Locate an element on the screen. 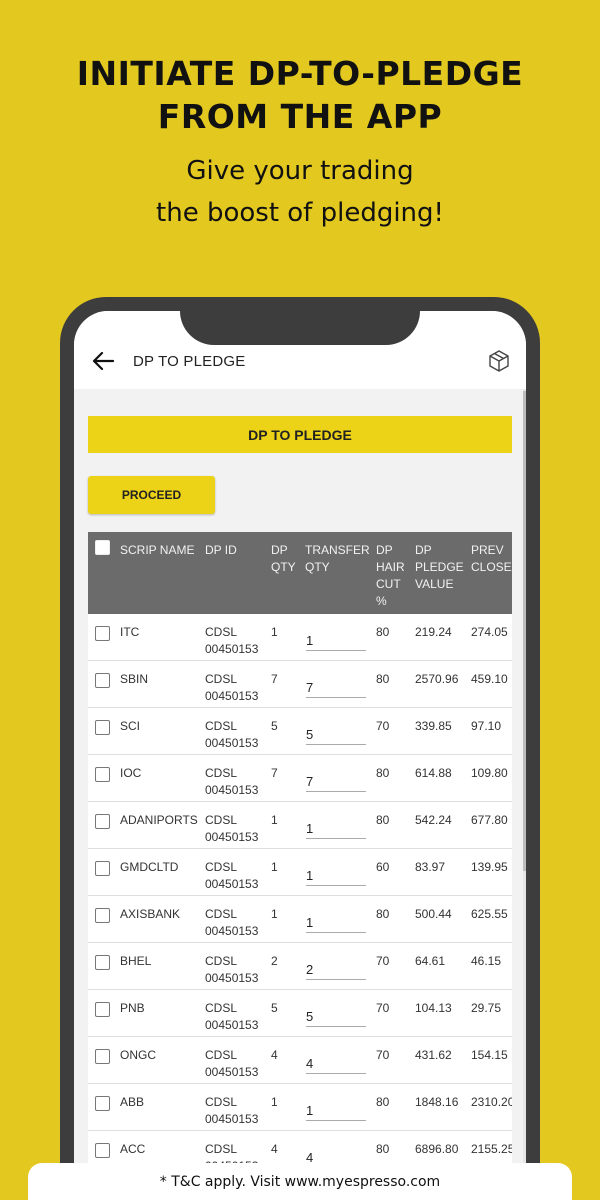  cell-scrip-name: GMDCLTD is located at coordinates (149, 867).